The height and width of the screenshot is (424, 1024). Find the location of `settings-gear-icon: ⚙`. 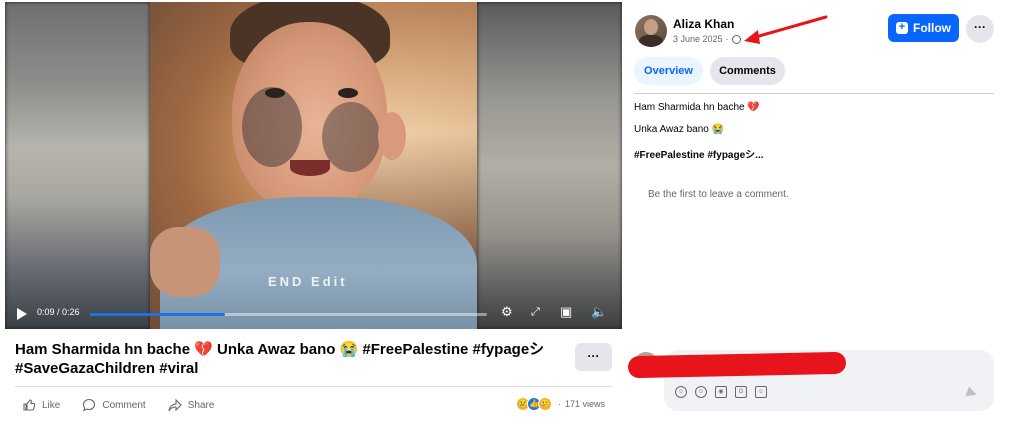

settings-gear-icon: ⚙ is located at coordinates (507, 312).